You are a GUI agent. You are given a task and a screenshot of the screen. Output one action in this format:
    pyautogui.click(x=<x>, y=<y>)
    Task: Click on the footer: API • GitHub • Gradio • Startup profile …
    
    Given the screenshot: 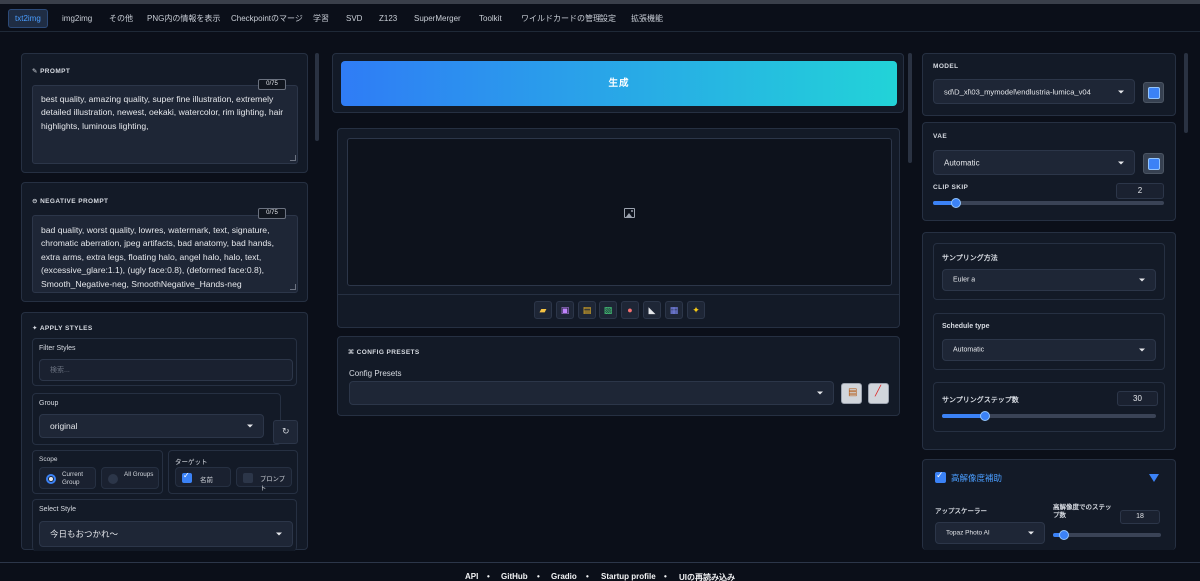 What is the action you would take?
    pyautogui.click(x=600, y=571)
    